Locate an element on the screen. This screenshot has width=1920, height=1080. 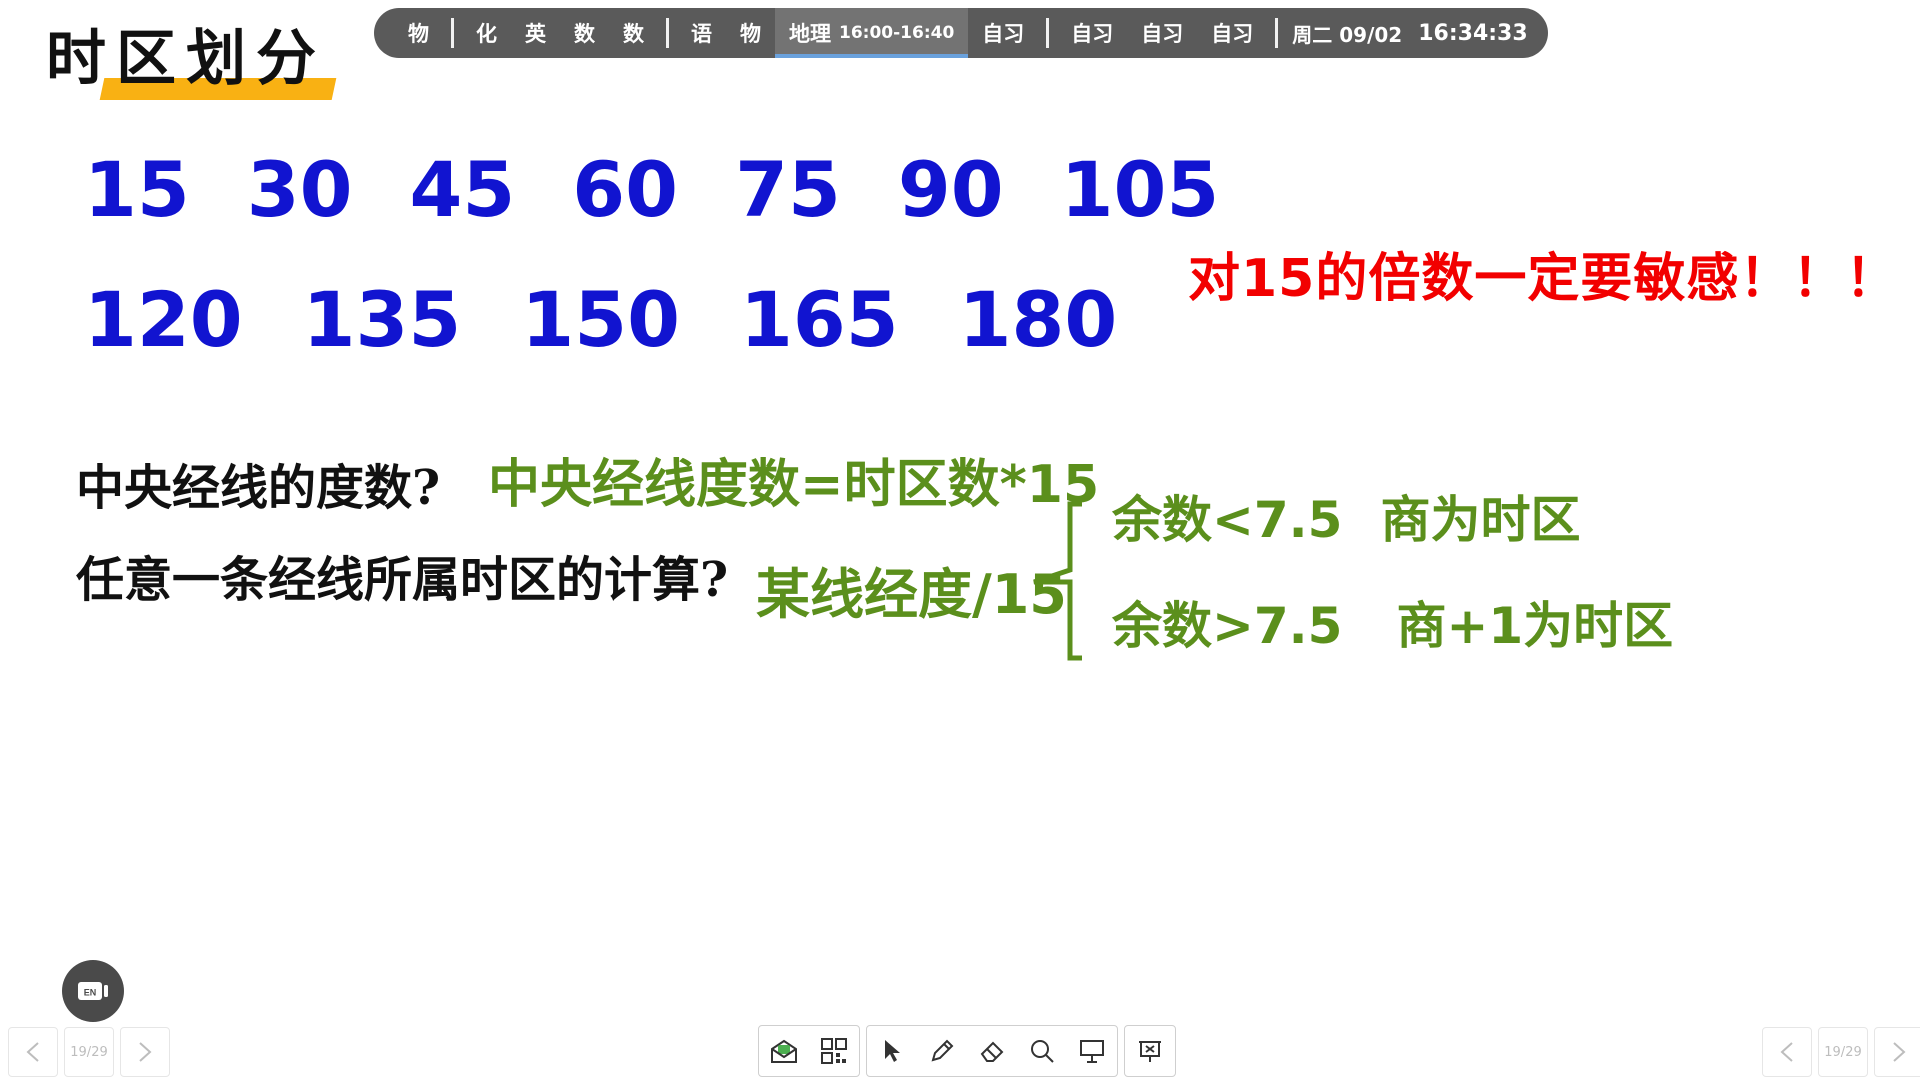
slide-title: 时区划分 is located at coordinates (186, 59).